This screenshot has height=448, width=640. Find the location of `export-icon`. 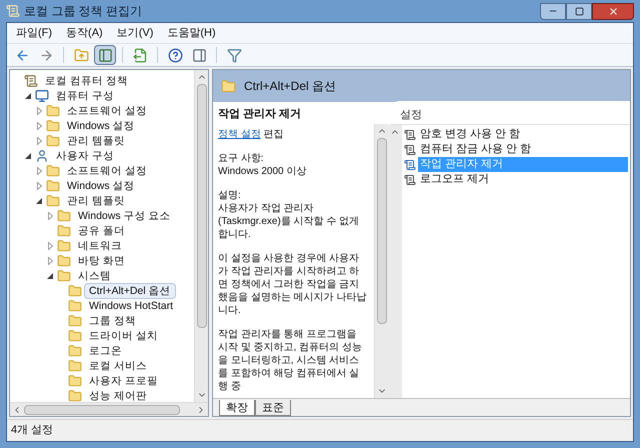

export-icon is located at coordinates (140, 55).